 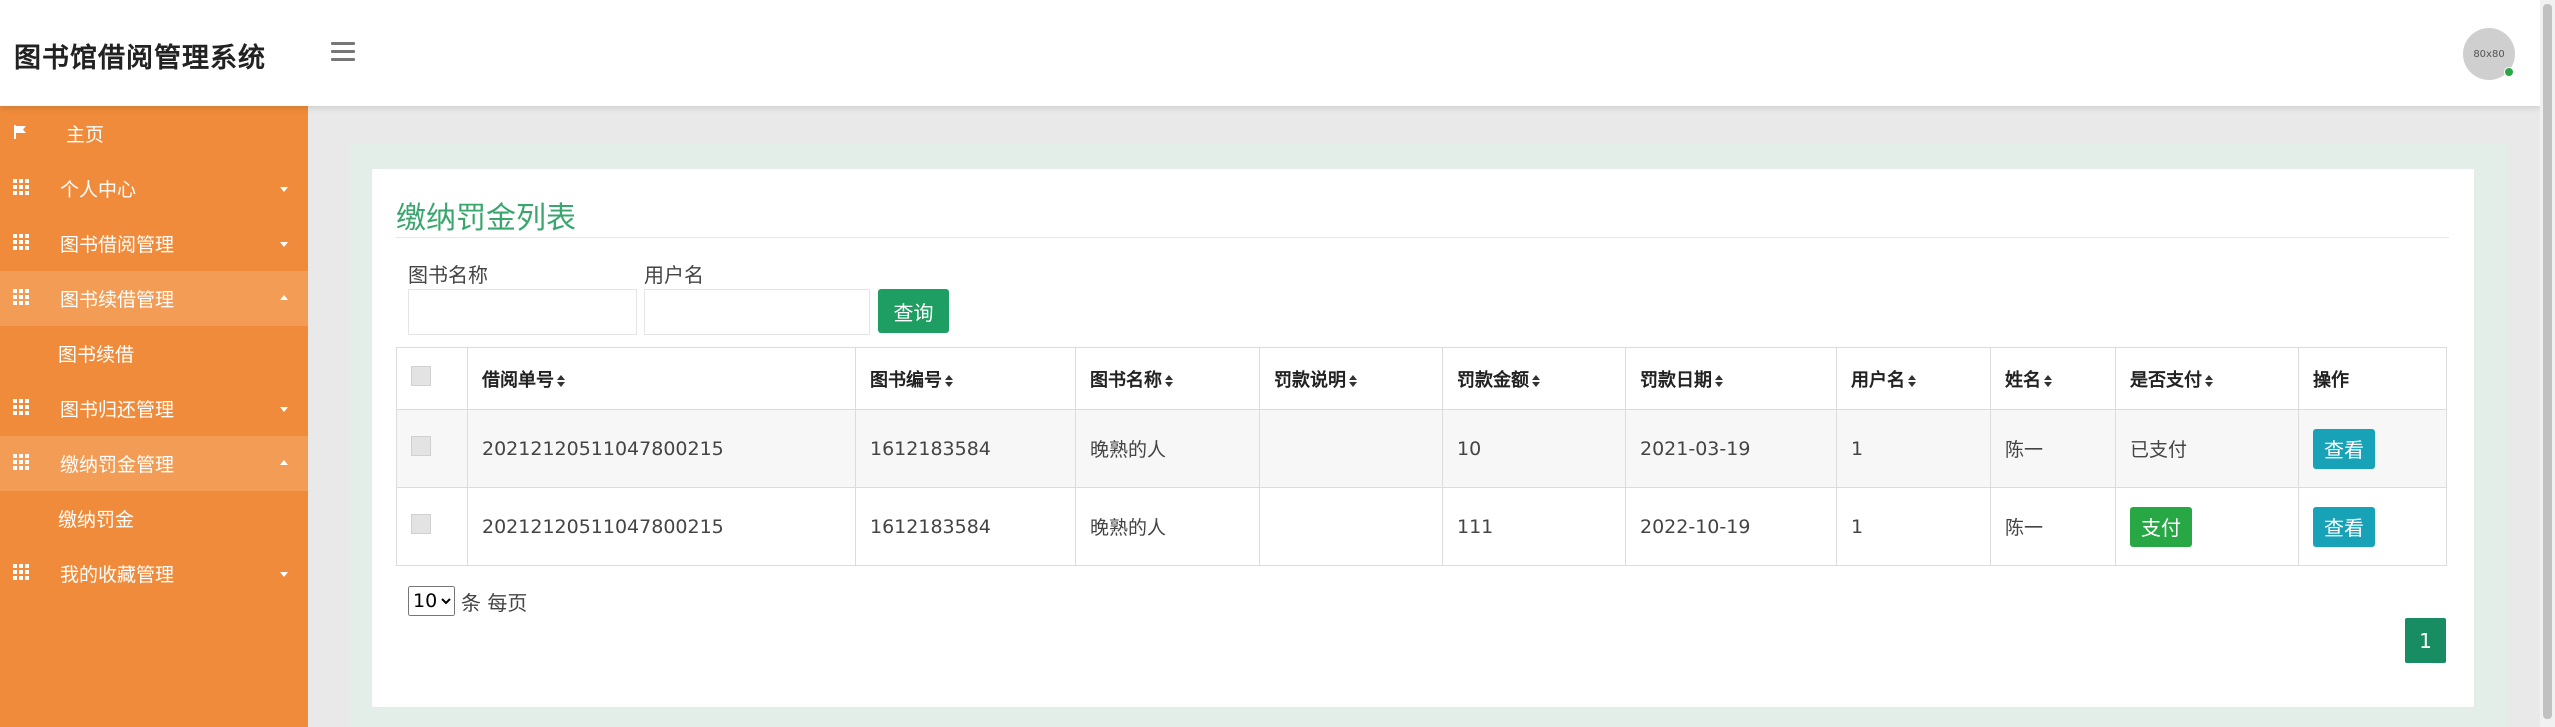 What do you see at coordinates (2207, 526) in the screenshot?
I see `paid-status-cell: 支付` at bounding box center [2207, 526].